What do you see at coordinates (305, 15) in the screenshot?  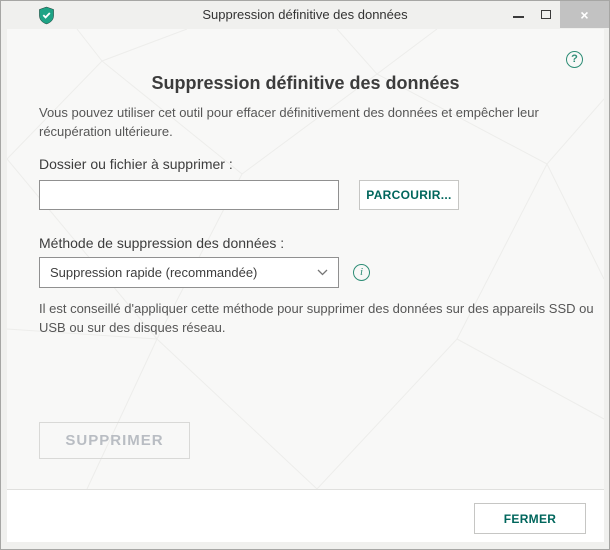 I see `titlebar: Suppression définitive des données ×` at bounding box center [305, 15].